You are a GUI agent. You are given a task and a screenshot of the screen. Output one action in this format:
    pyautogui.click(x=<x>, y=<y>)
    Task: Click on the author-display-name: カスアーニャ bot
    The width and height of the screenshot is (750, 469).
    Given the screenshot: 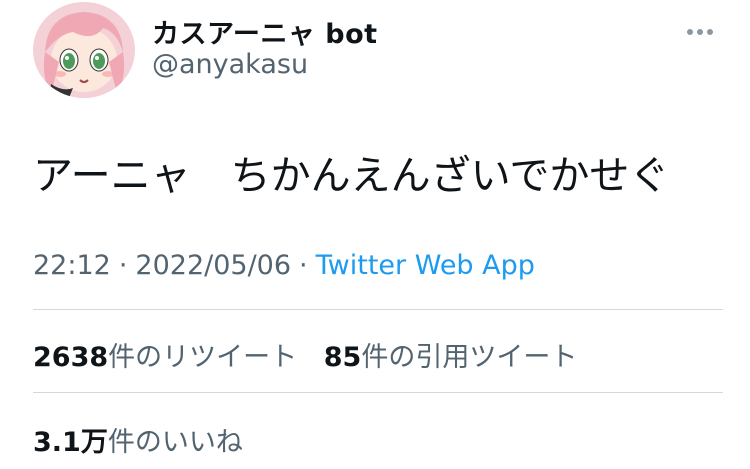 What is the action you would take?
    pyautogui.click(x=265, y=31)
    